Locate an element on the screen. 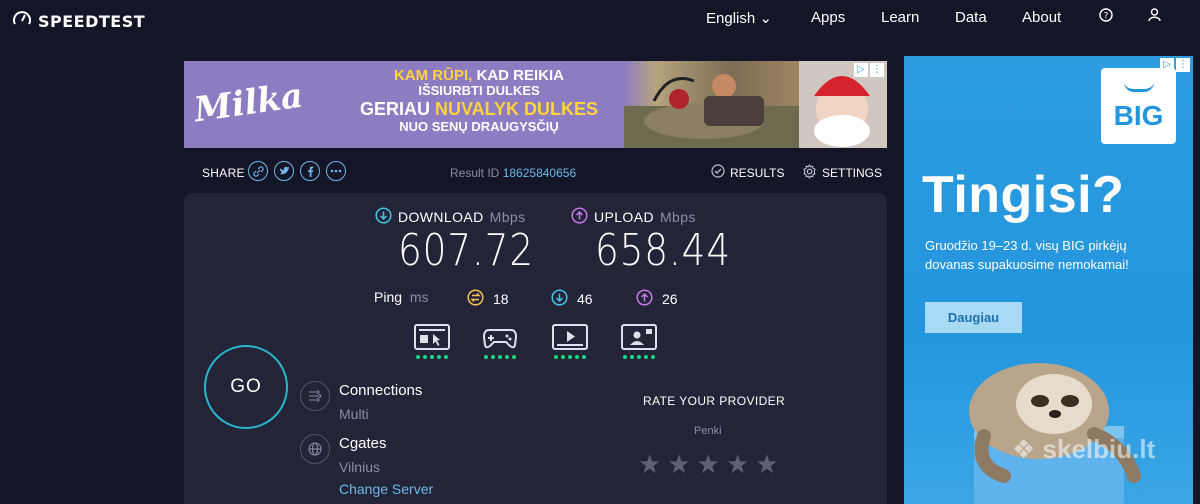 Image resolution: width=1200 pixels, height=504 pixels. settings-label: SETTINGS is located at coordinates (852, 173).